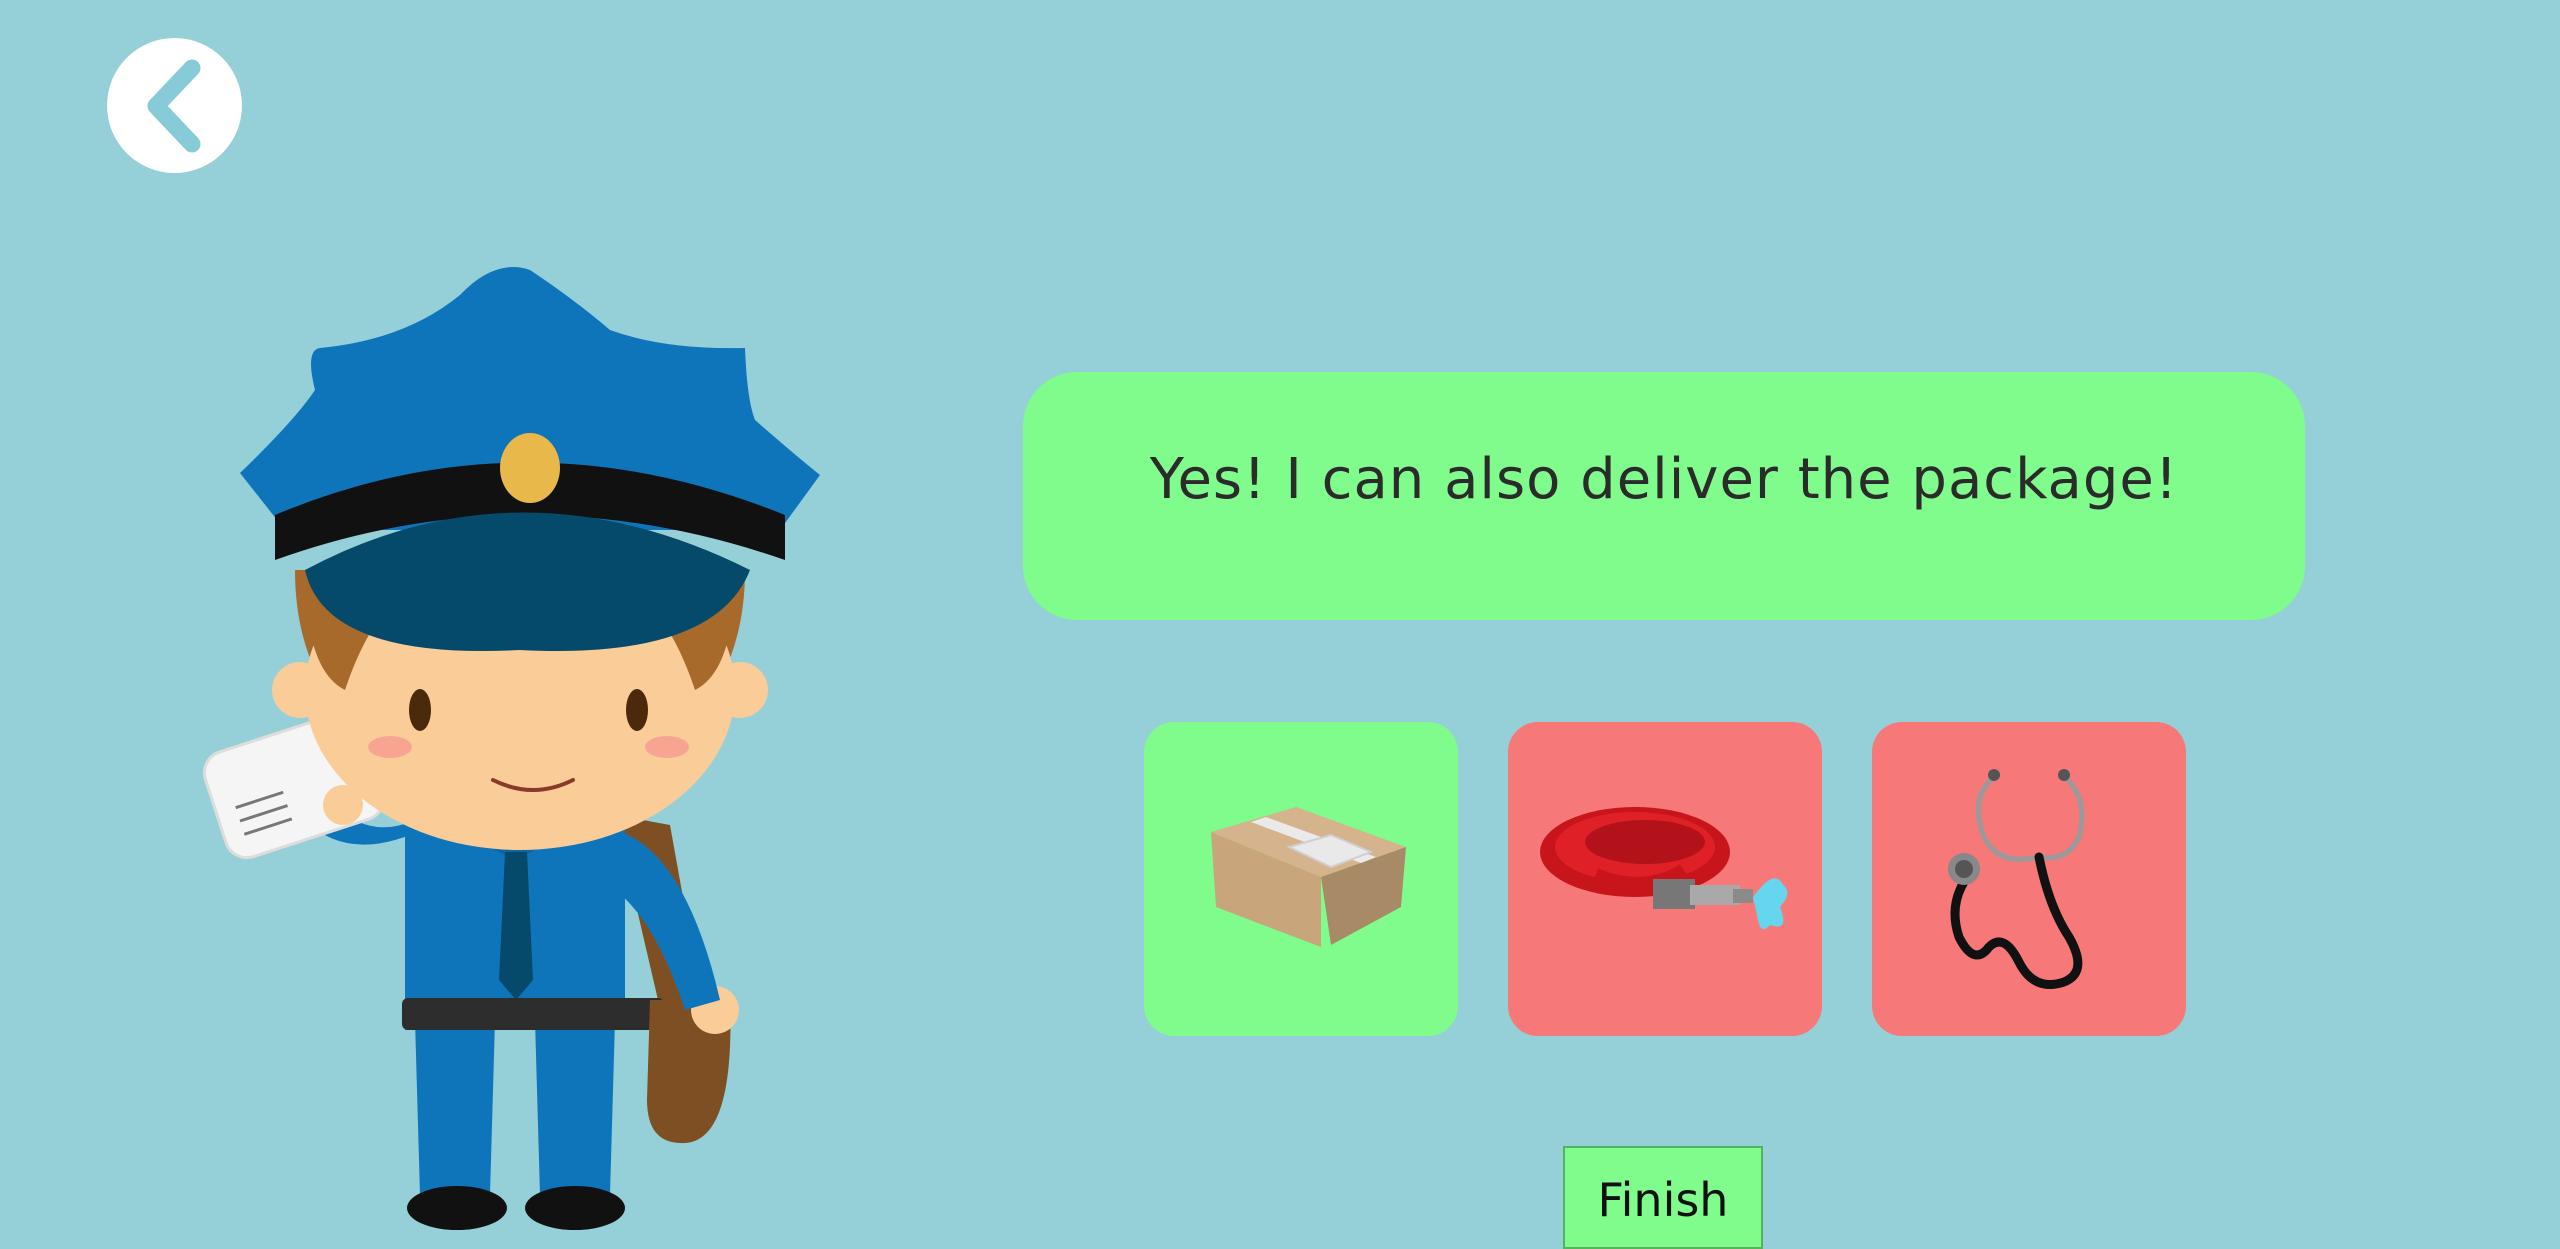 The width and height of the screenshot is (2560, 1249). I want to click on stethoscope-icon, so click(2029, 879).